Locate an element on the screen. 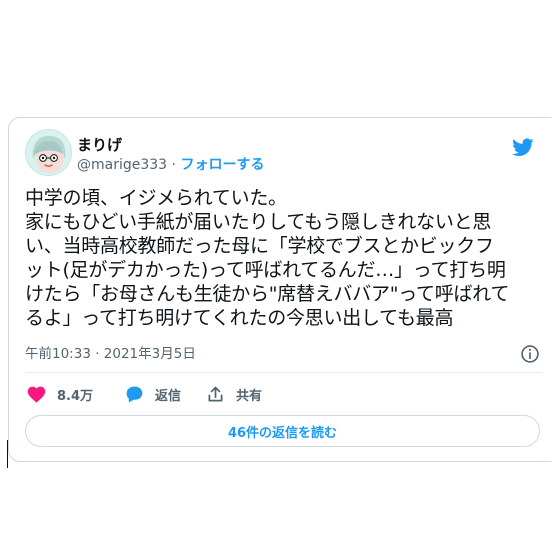  share-label: 共有 is located at coordinates (249, 396).